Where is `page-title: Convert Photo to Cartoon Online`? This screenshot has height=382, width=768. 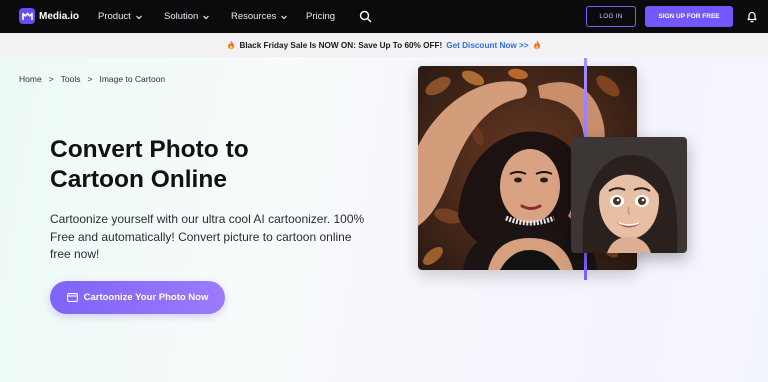
page-title: Convert Photo to Cartoon Online is located at coordinates (210, 165).